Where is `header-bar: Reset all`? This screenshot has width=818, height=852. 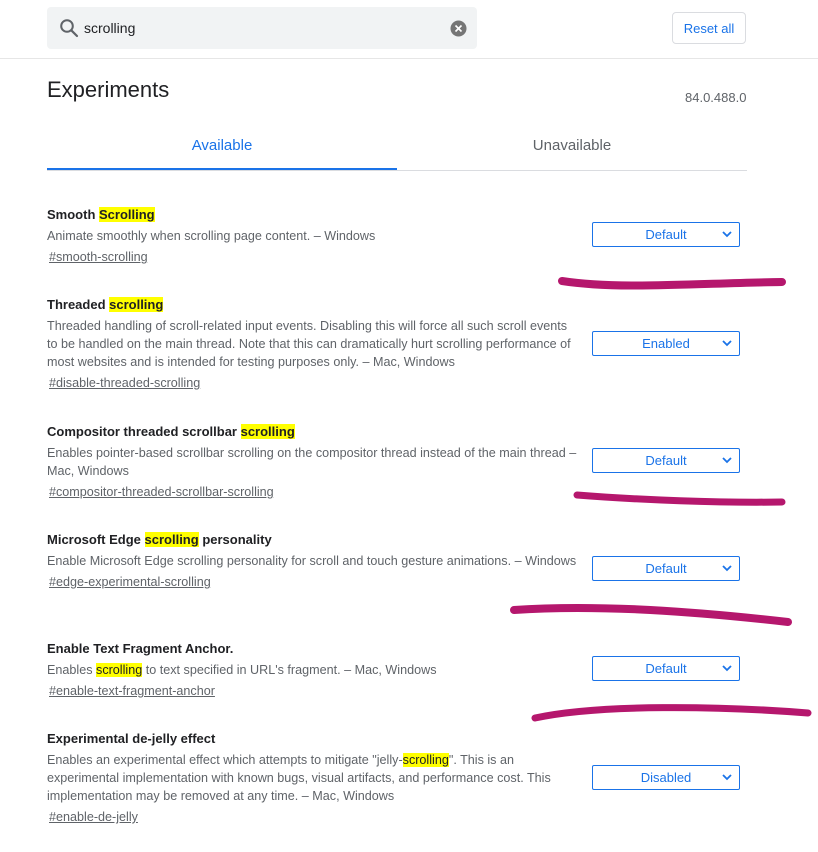
header-bar: Reset all is located at coordinates (409, 29).